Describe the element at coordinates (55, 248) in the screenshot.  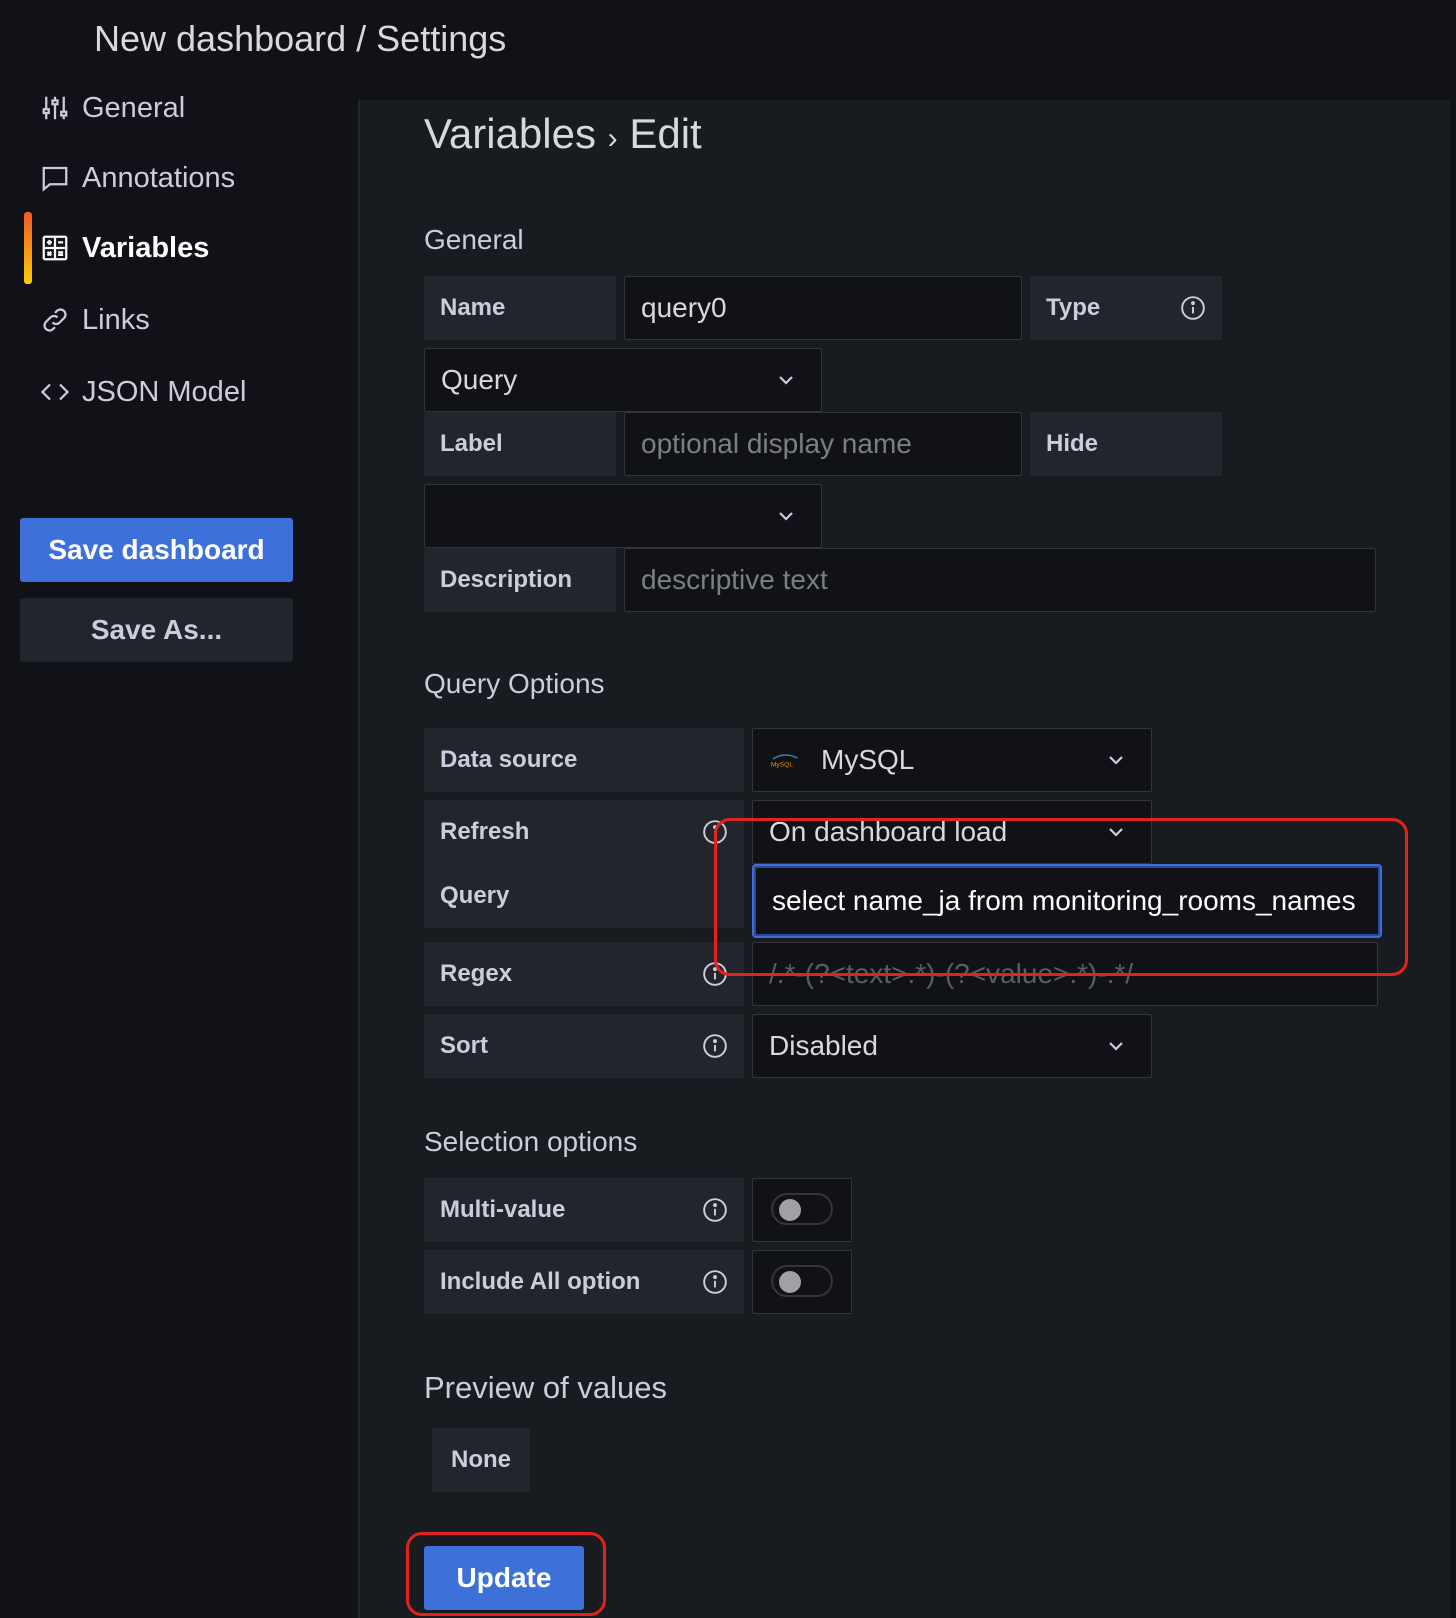
I see `calculator-icon` at that location.